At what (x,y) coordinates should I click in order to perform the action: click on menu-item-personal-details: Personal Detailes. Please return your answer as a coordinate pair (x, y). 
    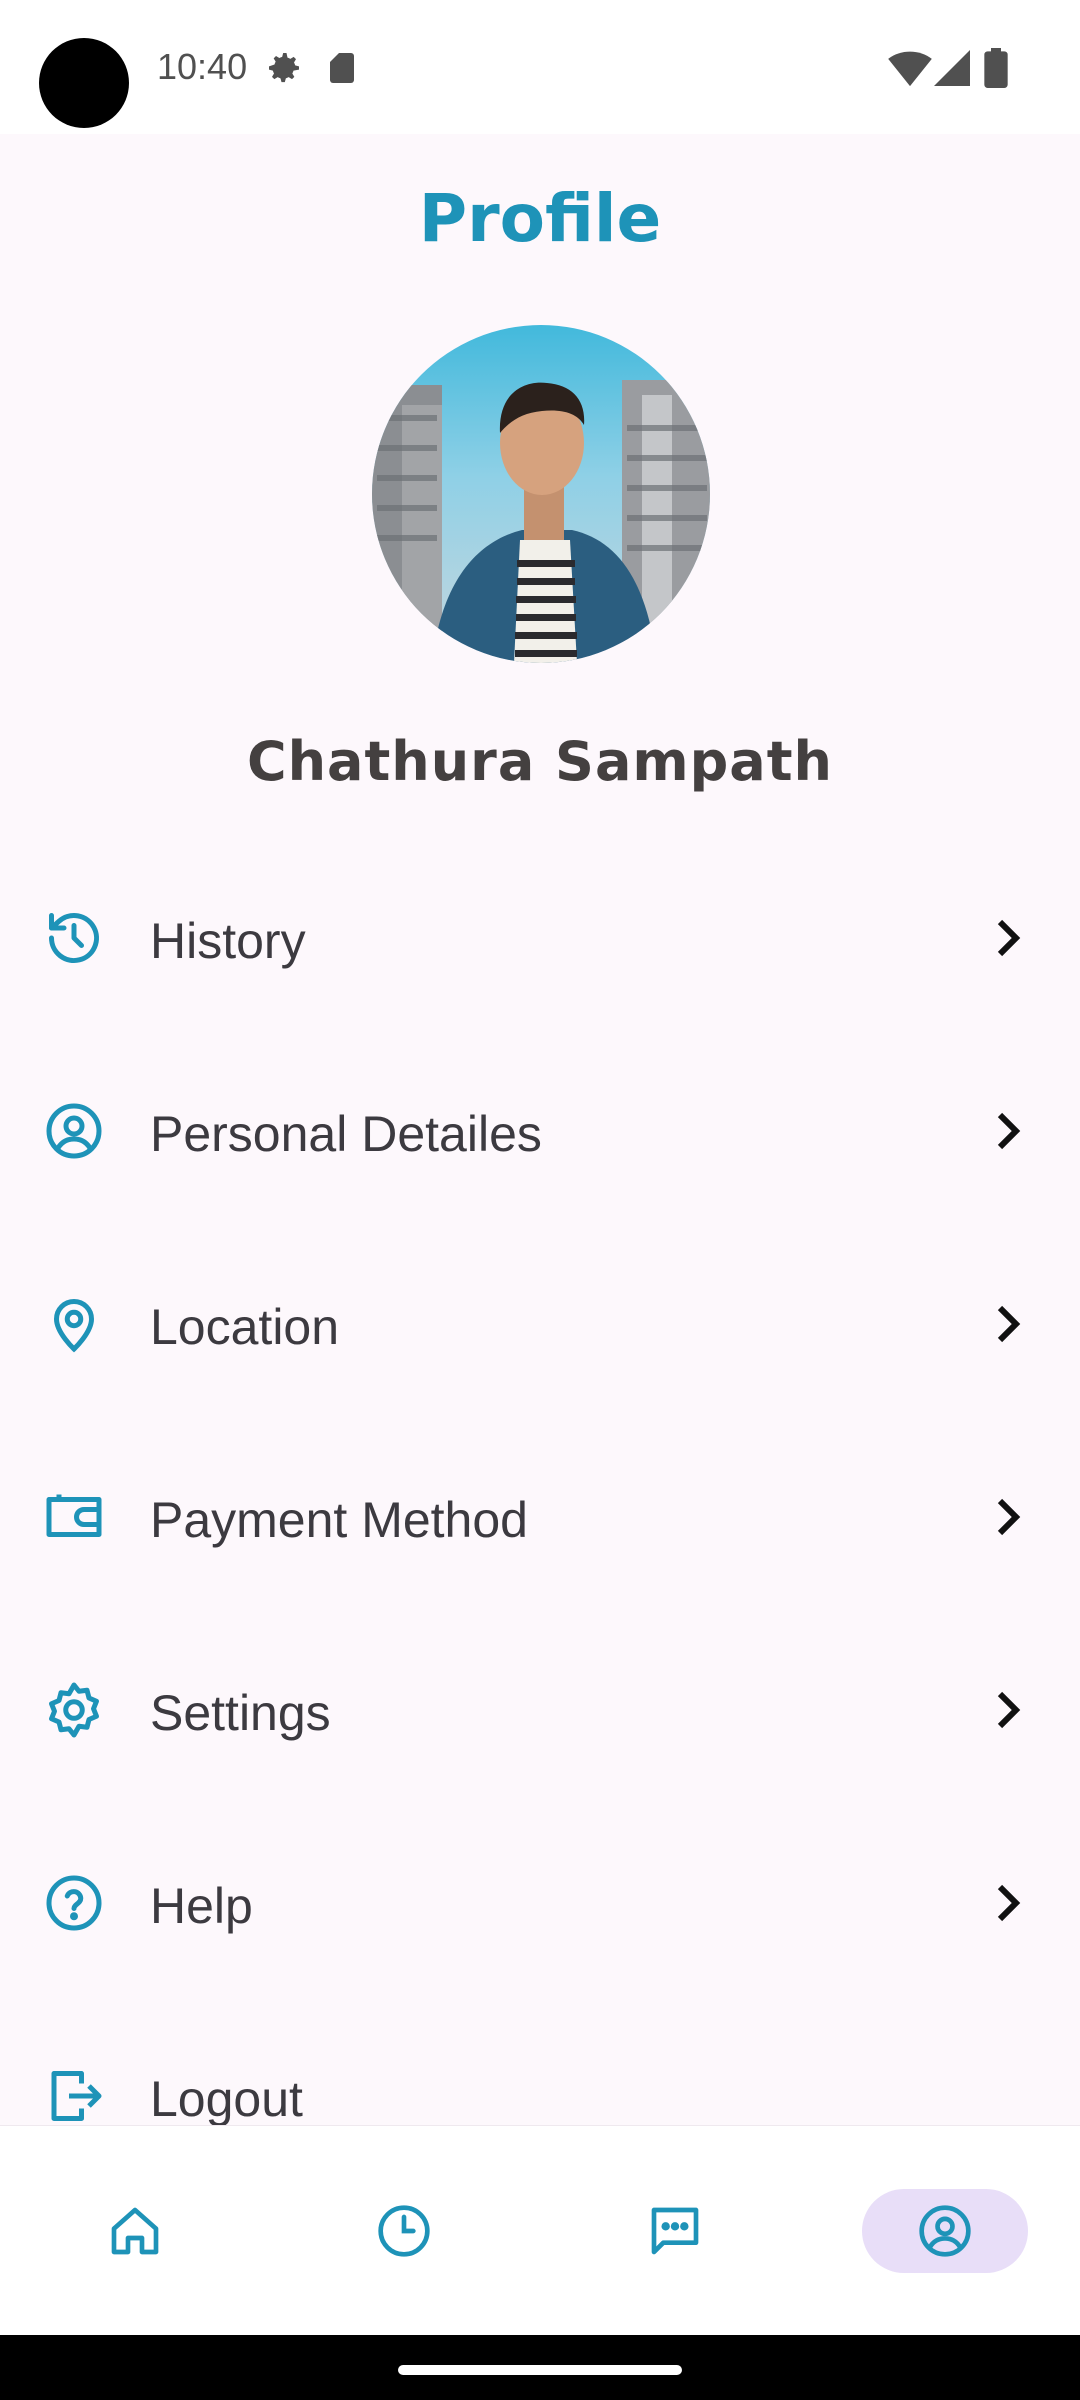
    Looking at the image, I should click on (540, 1131).